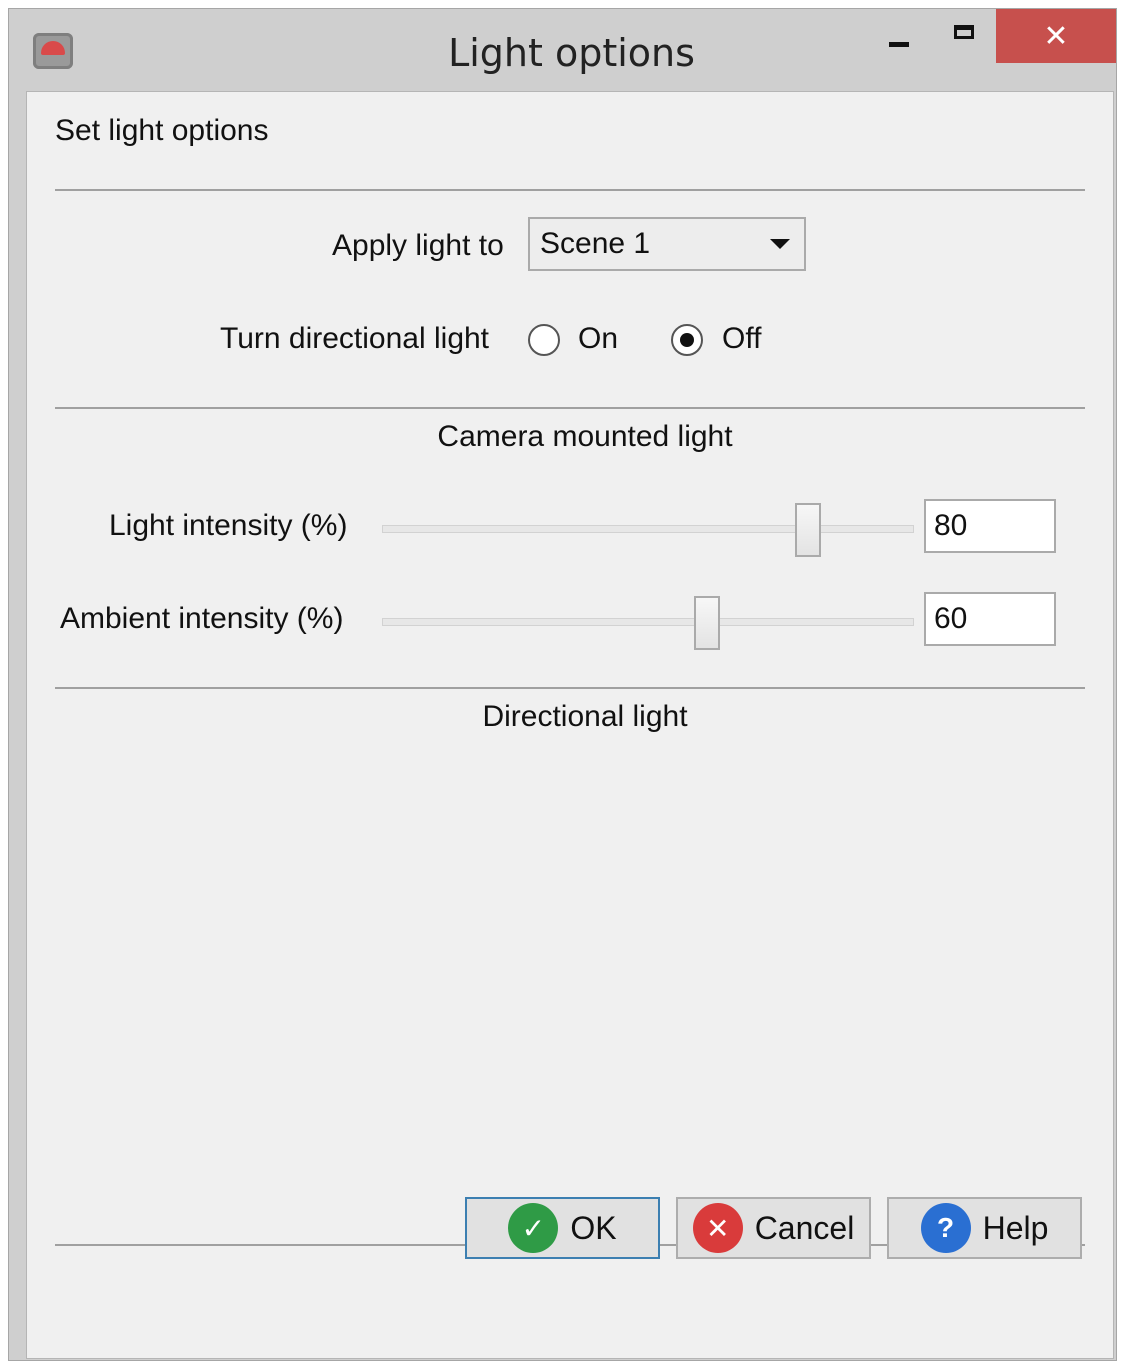  Describe the element at coordinates (899, 44) in the screenshot. I see `minimize-icon` at that location.